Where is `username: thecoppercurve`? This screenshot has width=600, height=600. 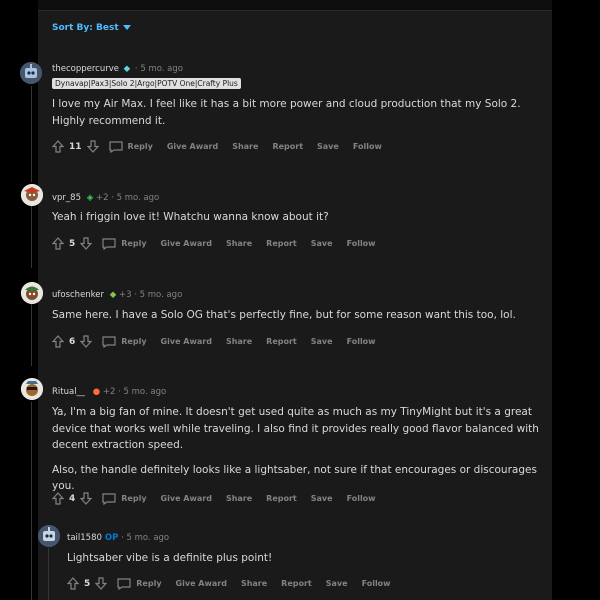
username: thecoppercurve is located at coordinates (85, 69).